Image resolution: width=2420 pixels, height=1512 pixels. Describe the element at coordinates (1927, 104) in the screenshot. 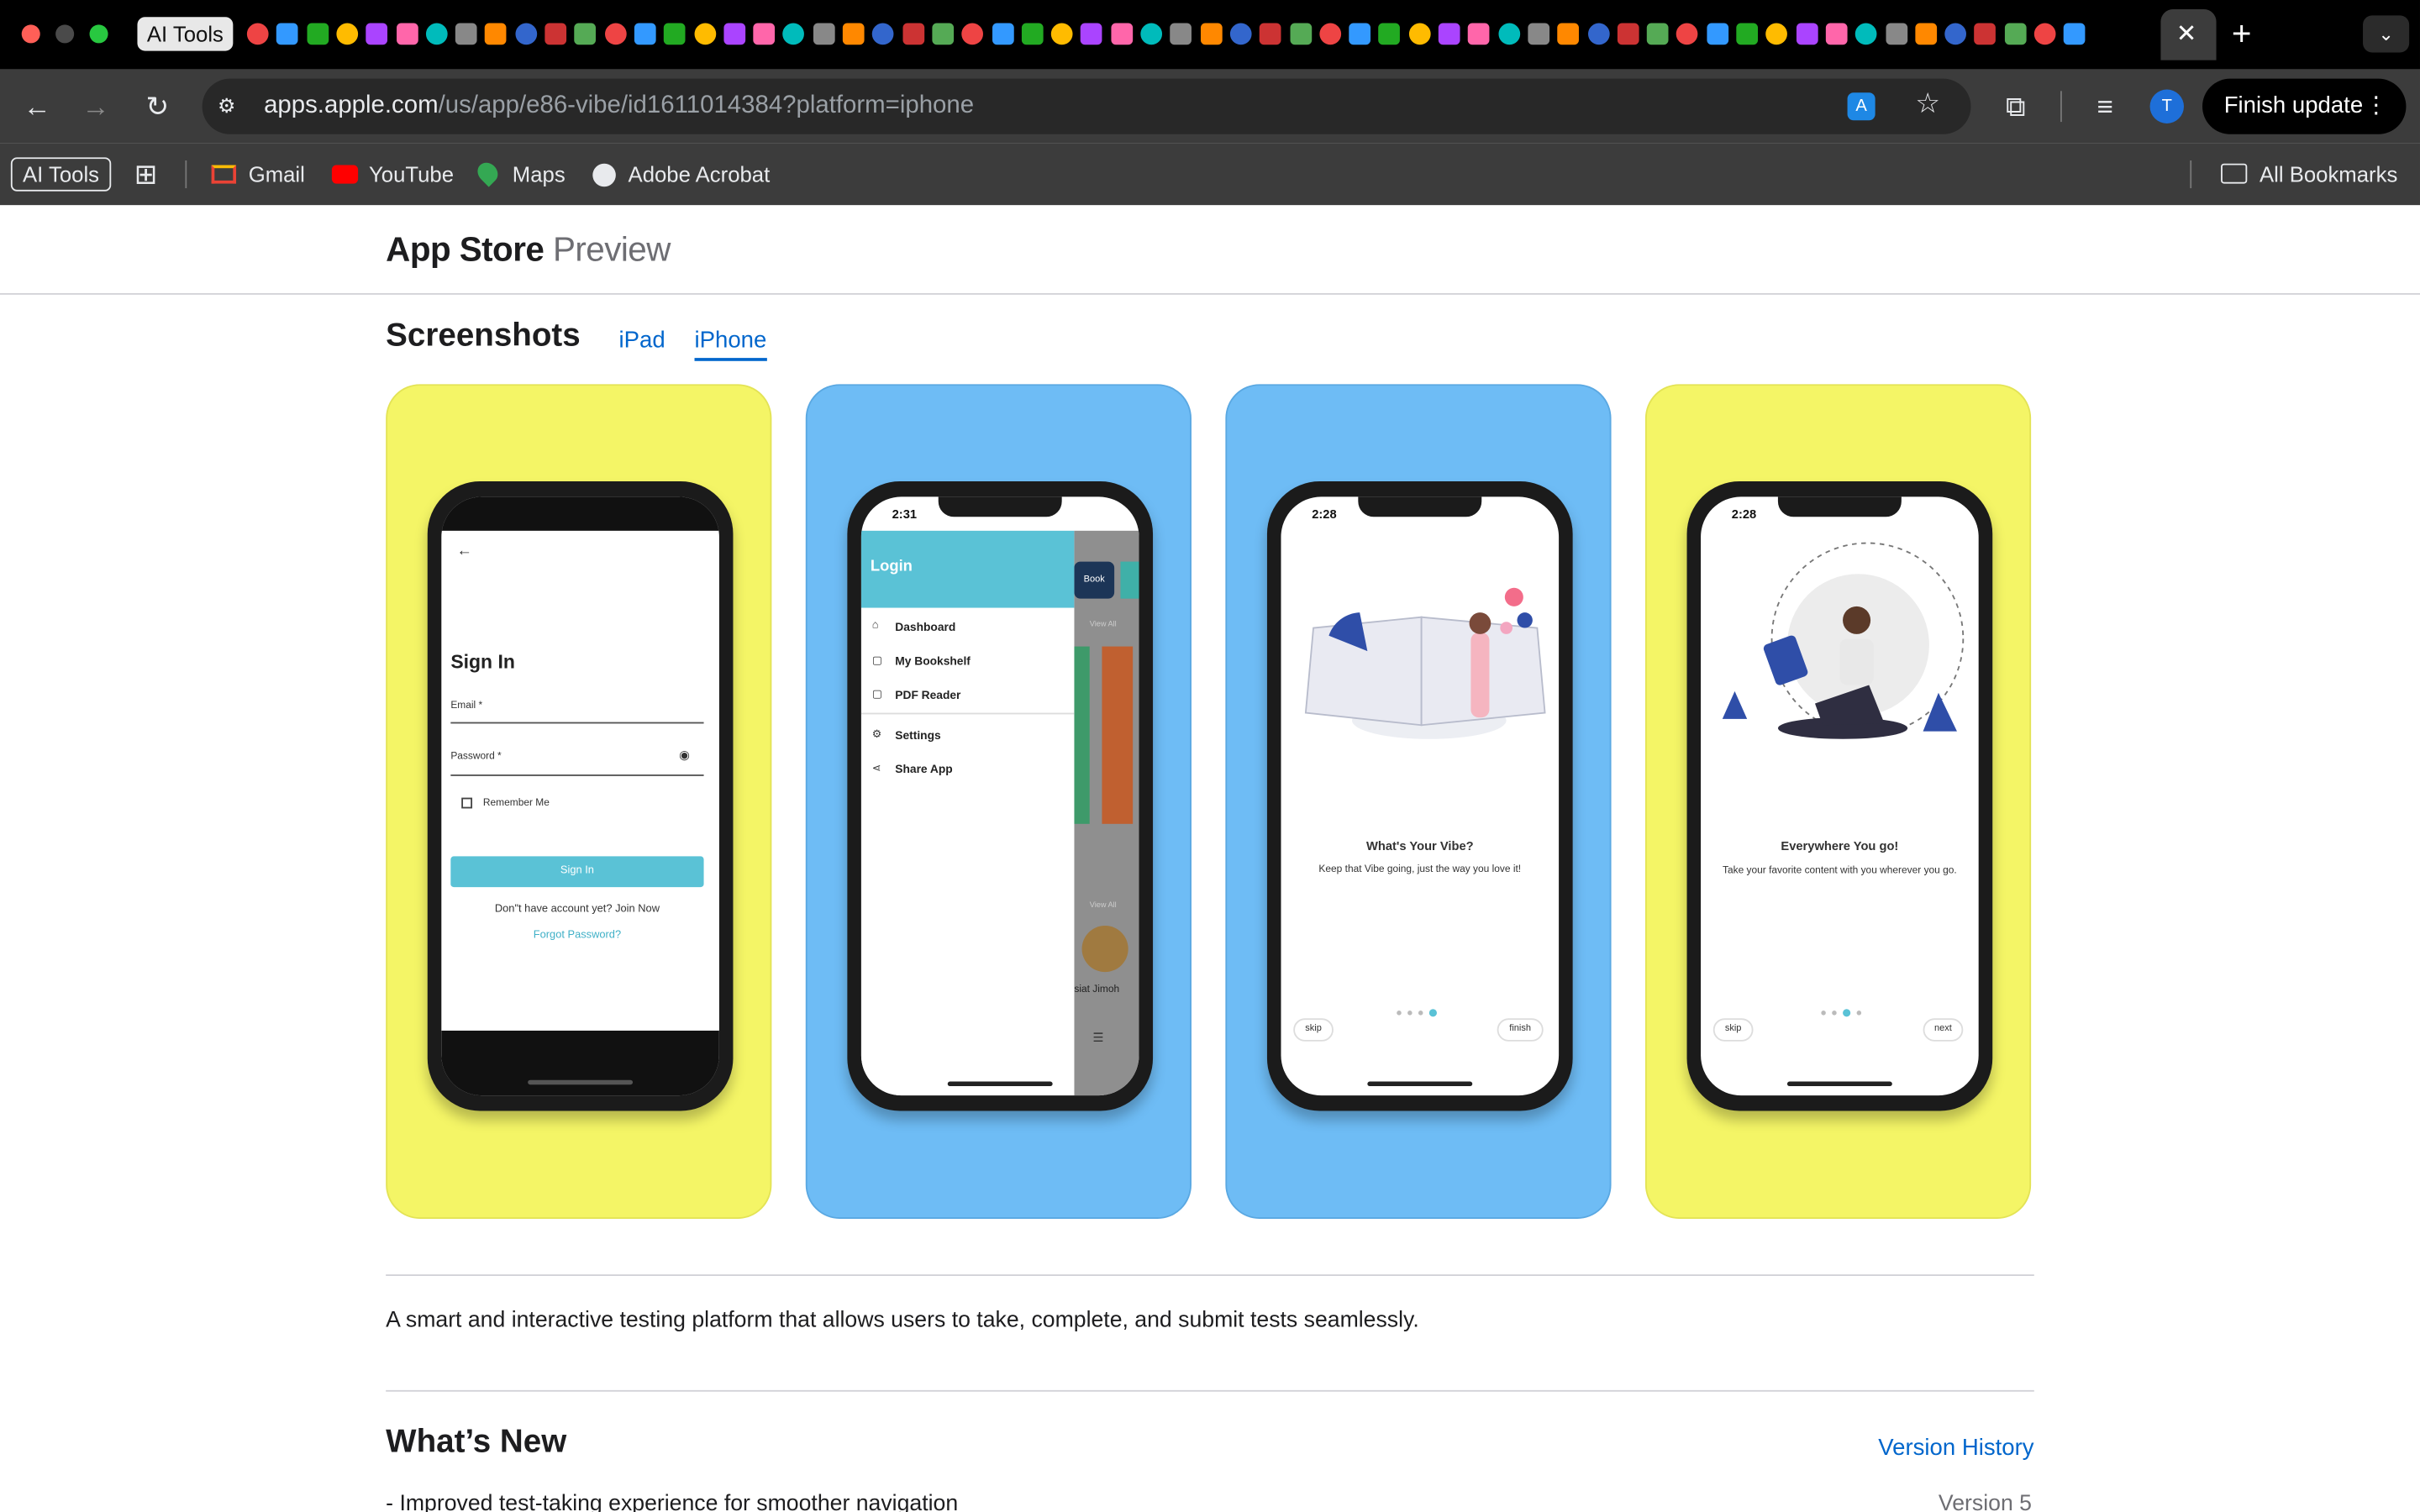

I see `bookmark-star-icon: ☆` at that location.